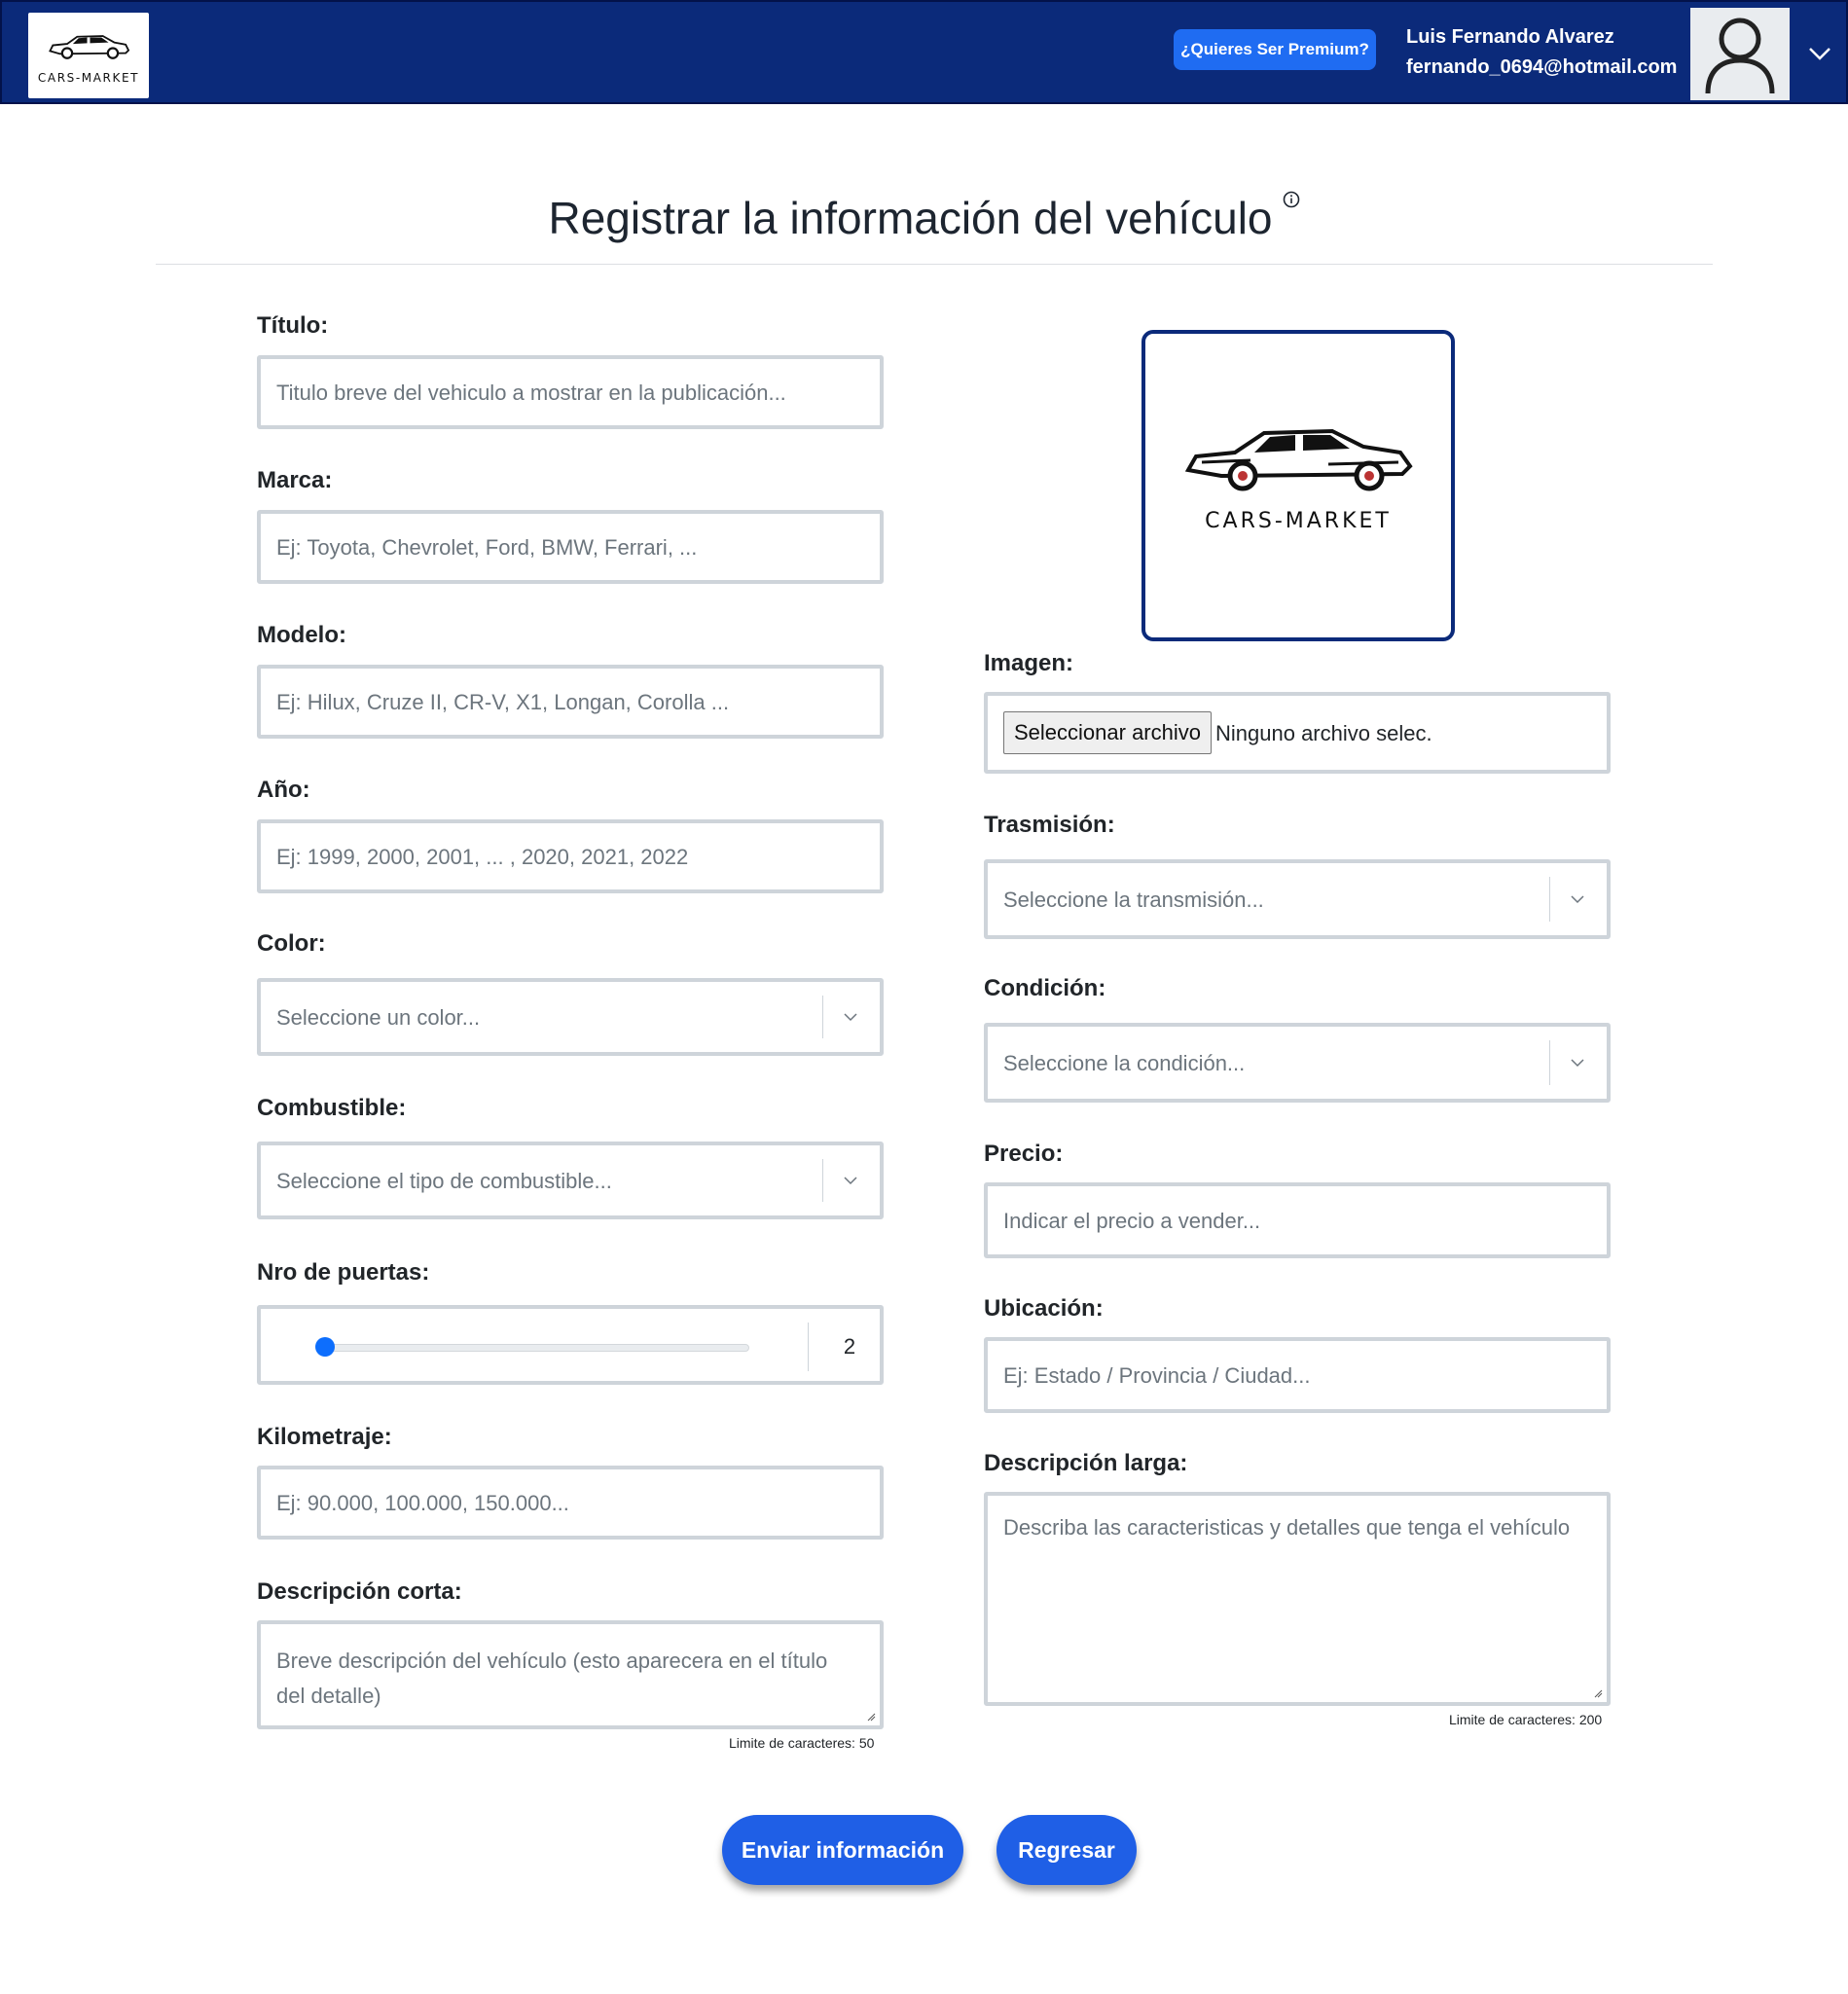 The width and height of the screenshot is (1848, 1994). Describe the element at coordinates (1049, 825) in the screenshot. I see `trasmision-label: Trasmisión:` at that location.